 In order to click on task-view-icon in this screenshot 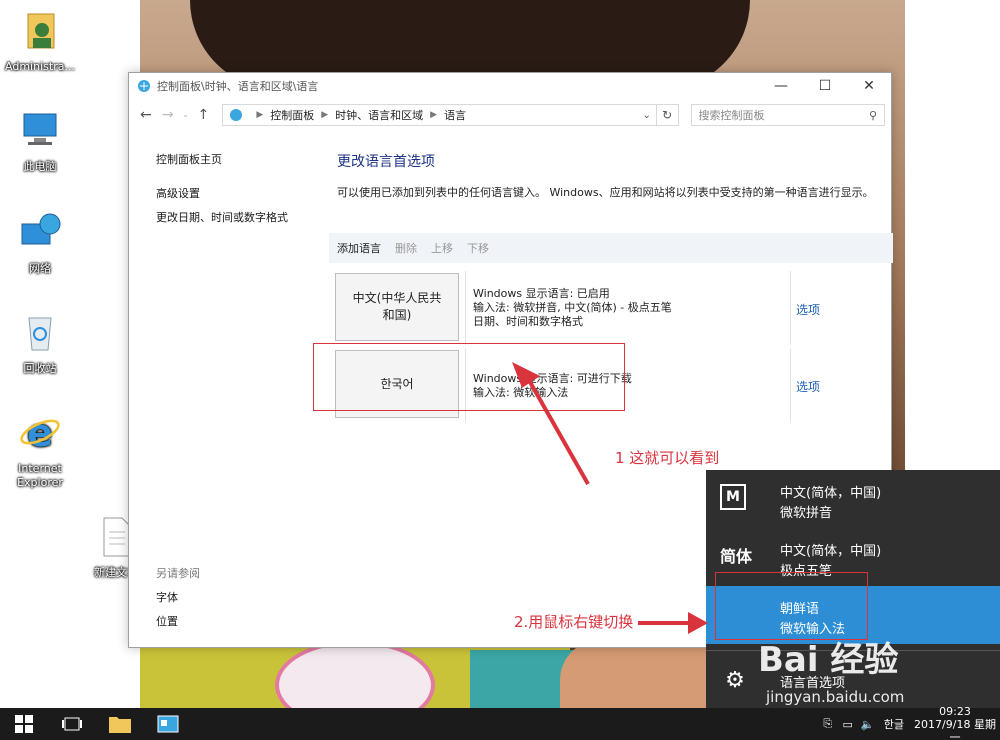, I will do `click(72, 724)`.